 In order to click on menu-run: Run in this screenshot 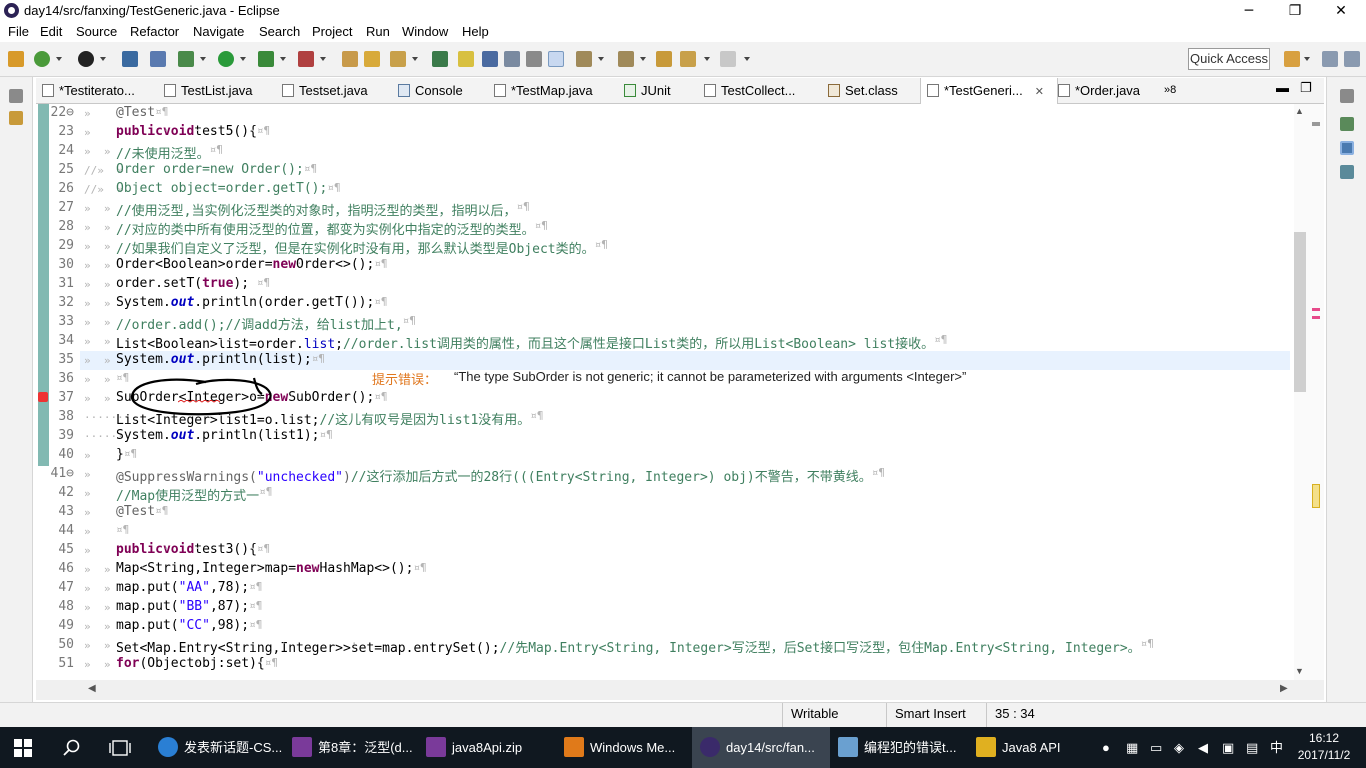, I will do `click(378, 31)`.